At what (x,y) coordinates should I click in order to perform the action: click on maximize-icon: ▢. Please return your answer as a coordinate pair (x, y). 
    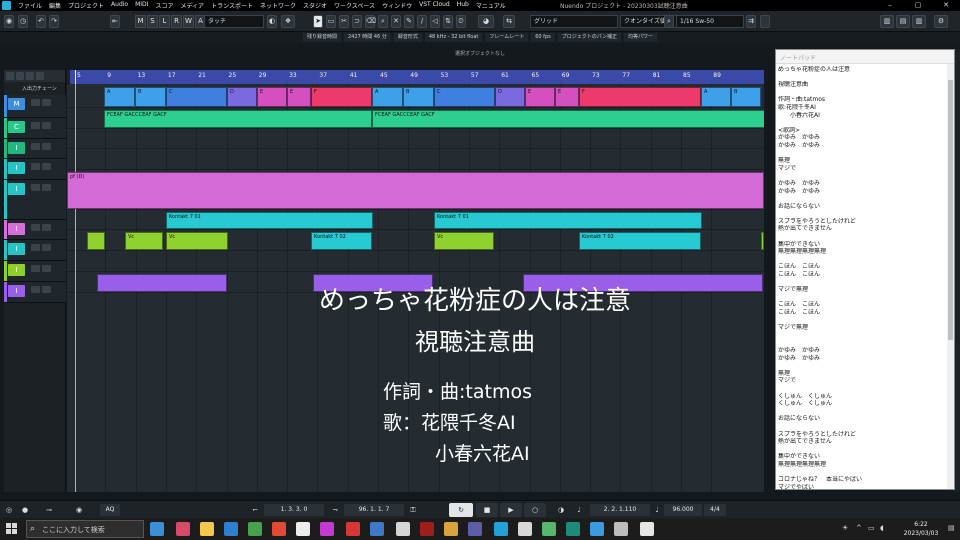
    Looking at the image, I should click on (918, 5).